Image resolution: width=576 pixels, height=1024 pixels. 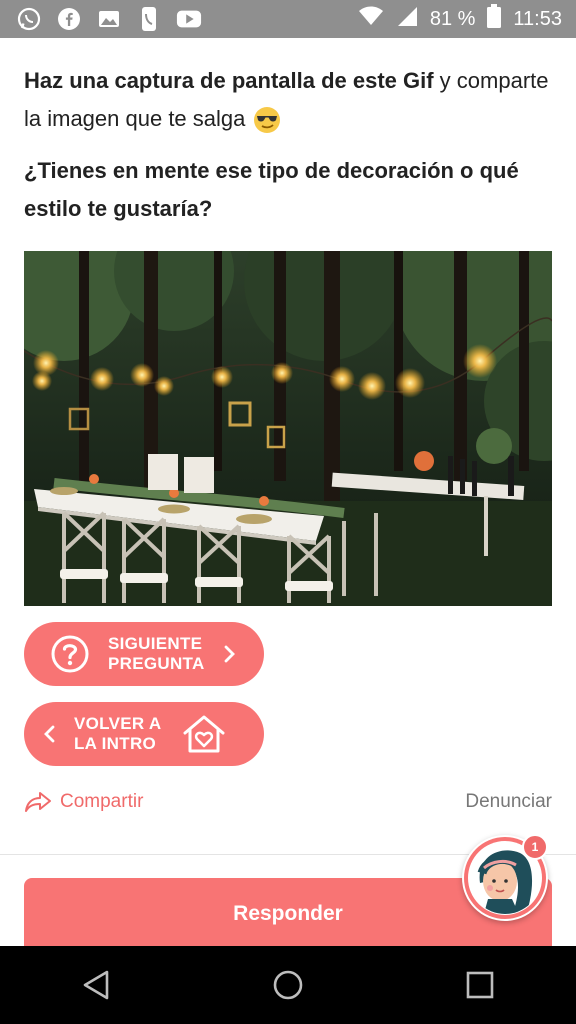 I want to click on square-recents-icon, so click(x=480, y=985).